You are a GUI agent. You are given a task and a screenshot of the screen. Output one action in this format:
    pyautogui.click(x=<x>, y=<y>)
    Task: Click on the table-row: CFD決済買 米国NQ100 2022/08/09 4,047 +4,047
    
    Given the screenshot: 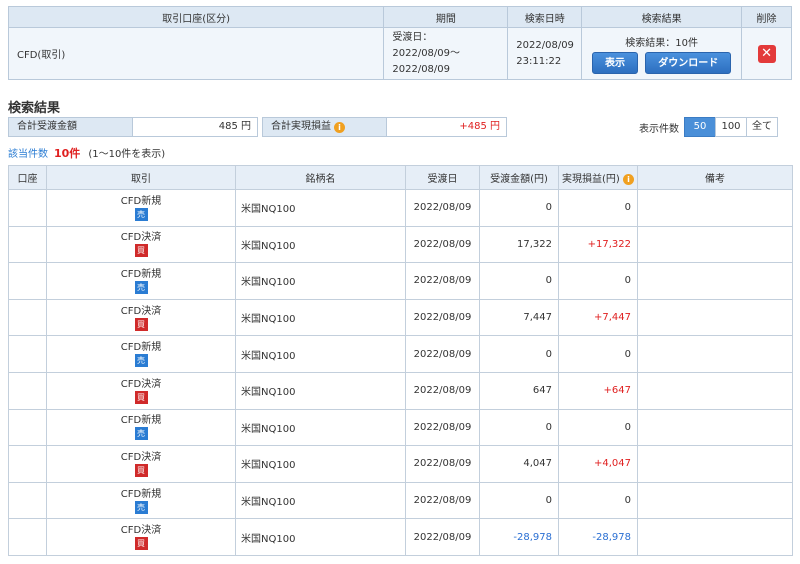 What is the action you would take?
    pyautogui.click(x=400, y=464)
    